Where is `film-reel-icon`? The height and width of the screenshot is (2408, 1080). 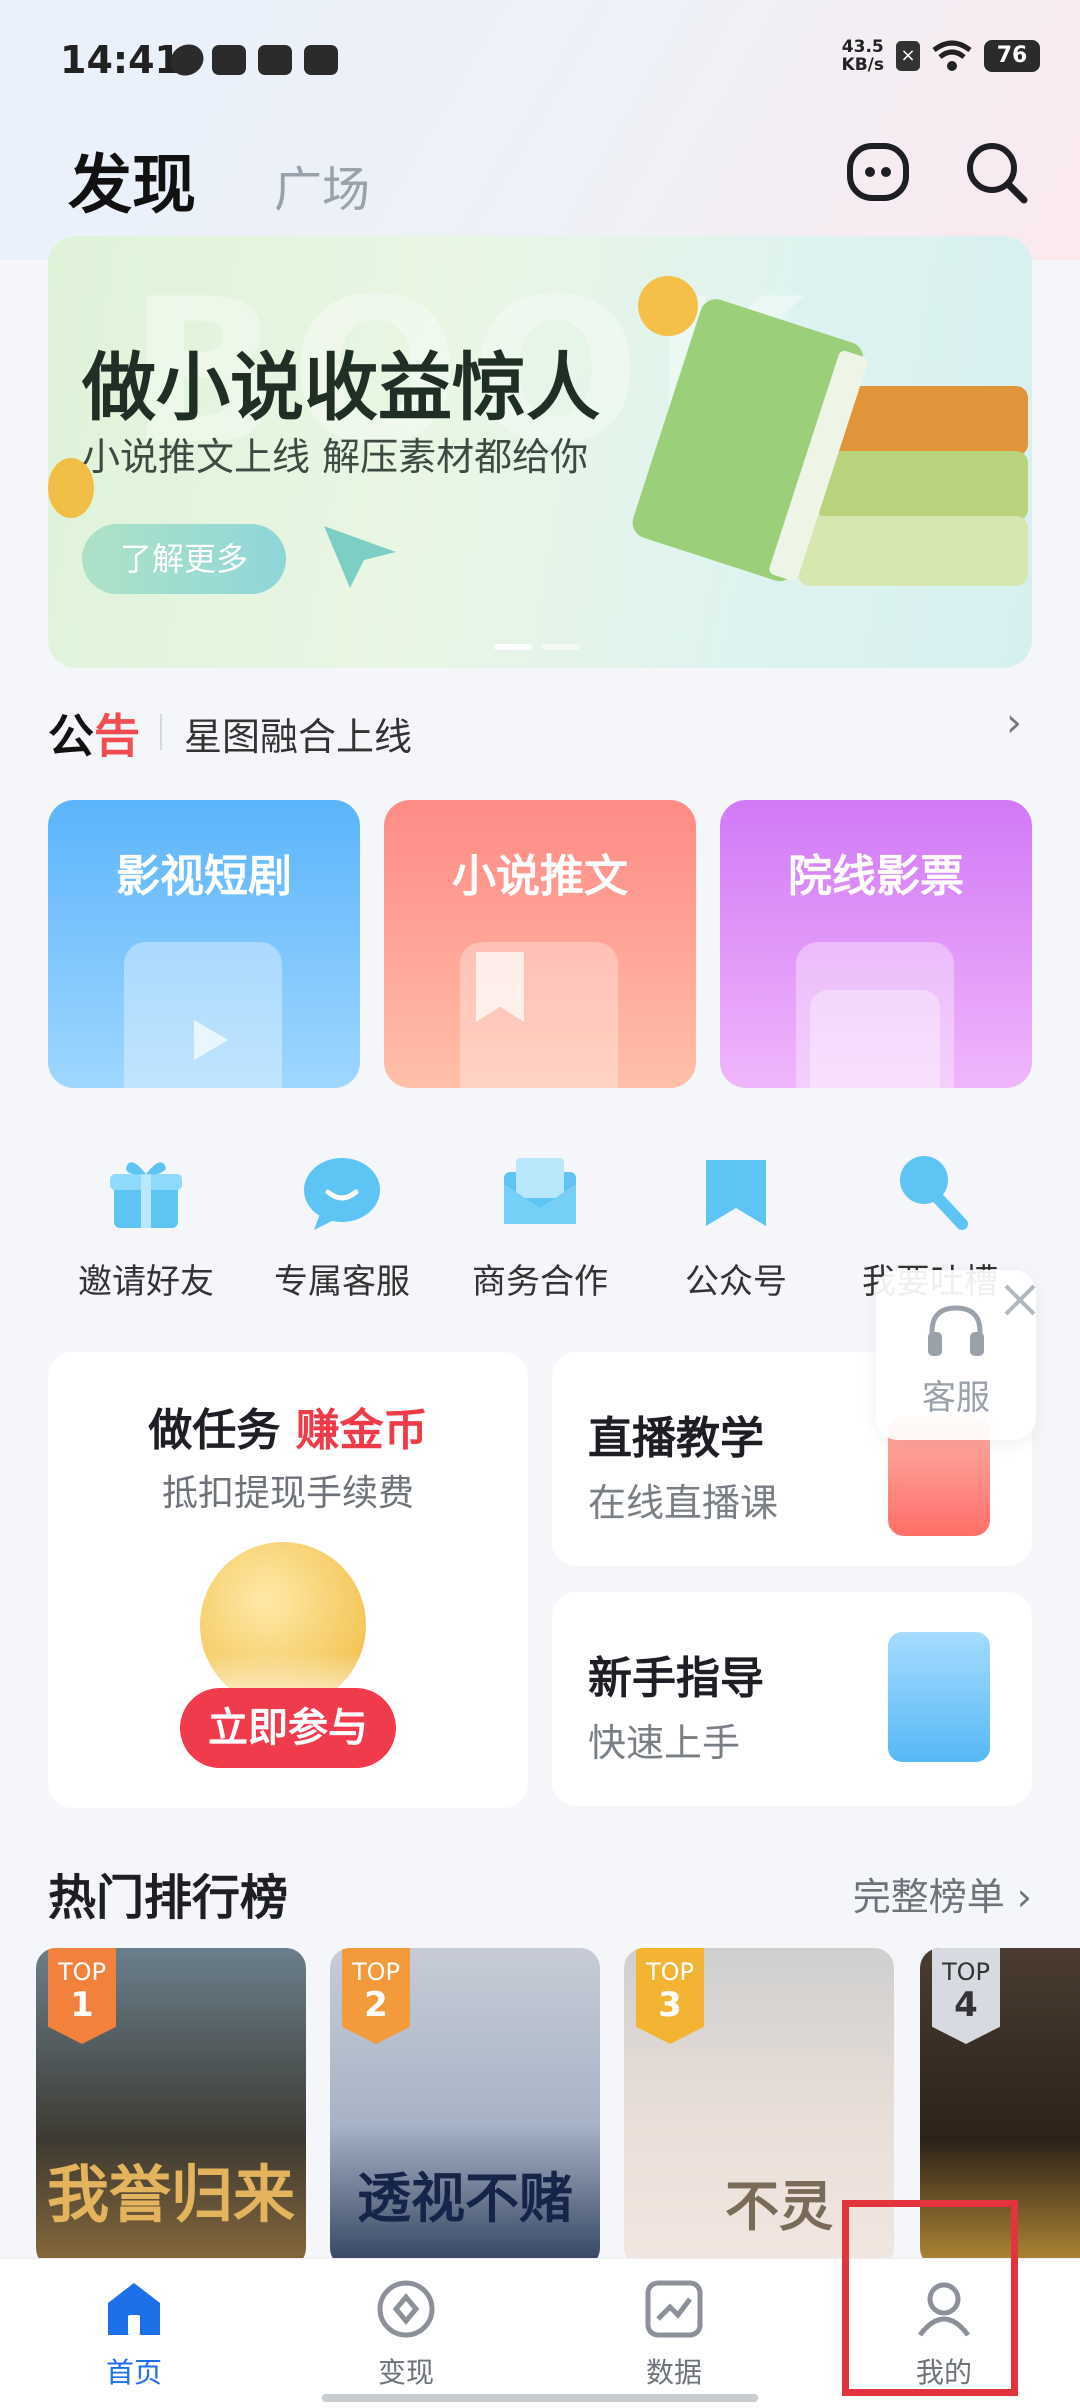 film-reel-icon is located at coordinates (875, 1039).